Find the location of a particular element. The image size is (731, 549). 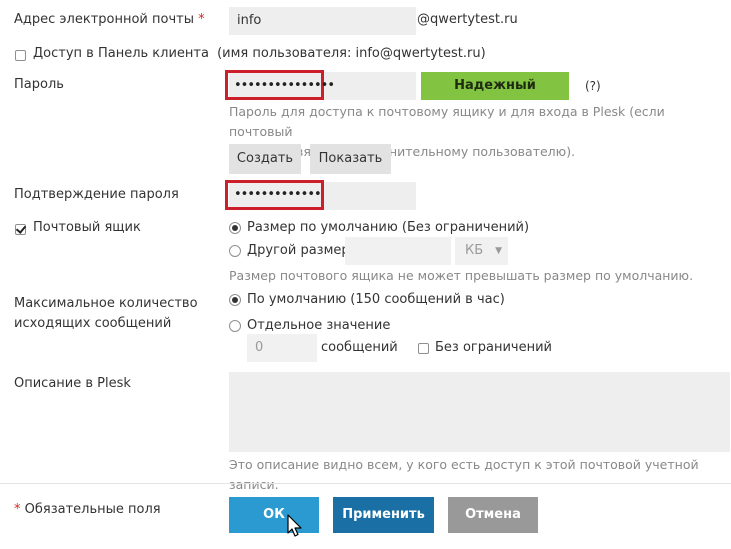

mouse-cursor-icon is located at coordinates (294, 525).